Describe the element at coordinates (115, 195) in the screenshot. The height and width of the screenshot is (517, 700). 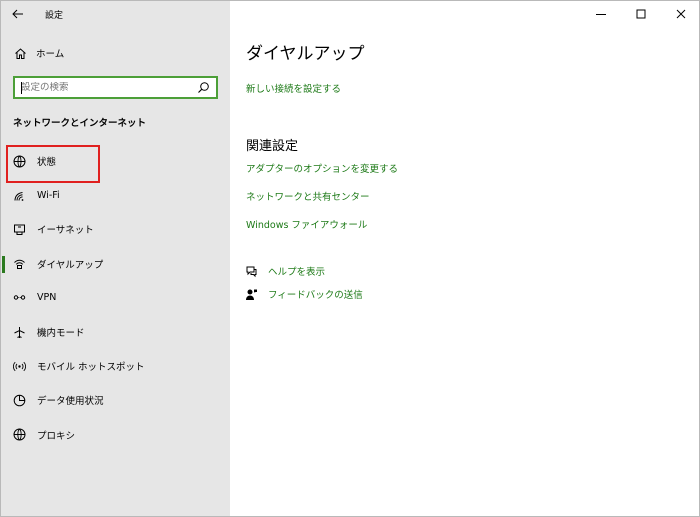
I see `sidebar-item-wifi: Wi-Fi` at that location.